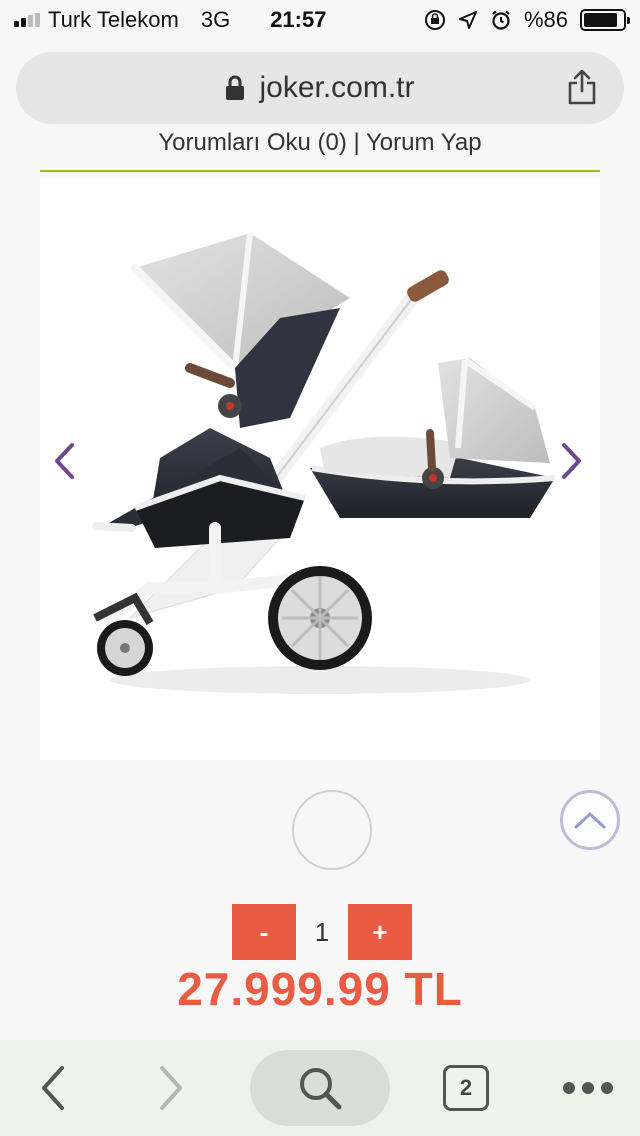 The width and height of the screenshot is (640, 1136). I want to click on quantity-input: 1, so click(322, 932).